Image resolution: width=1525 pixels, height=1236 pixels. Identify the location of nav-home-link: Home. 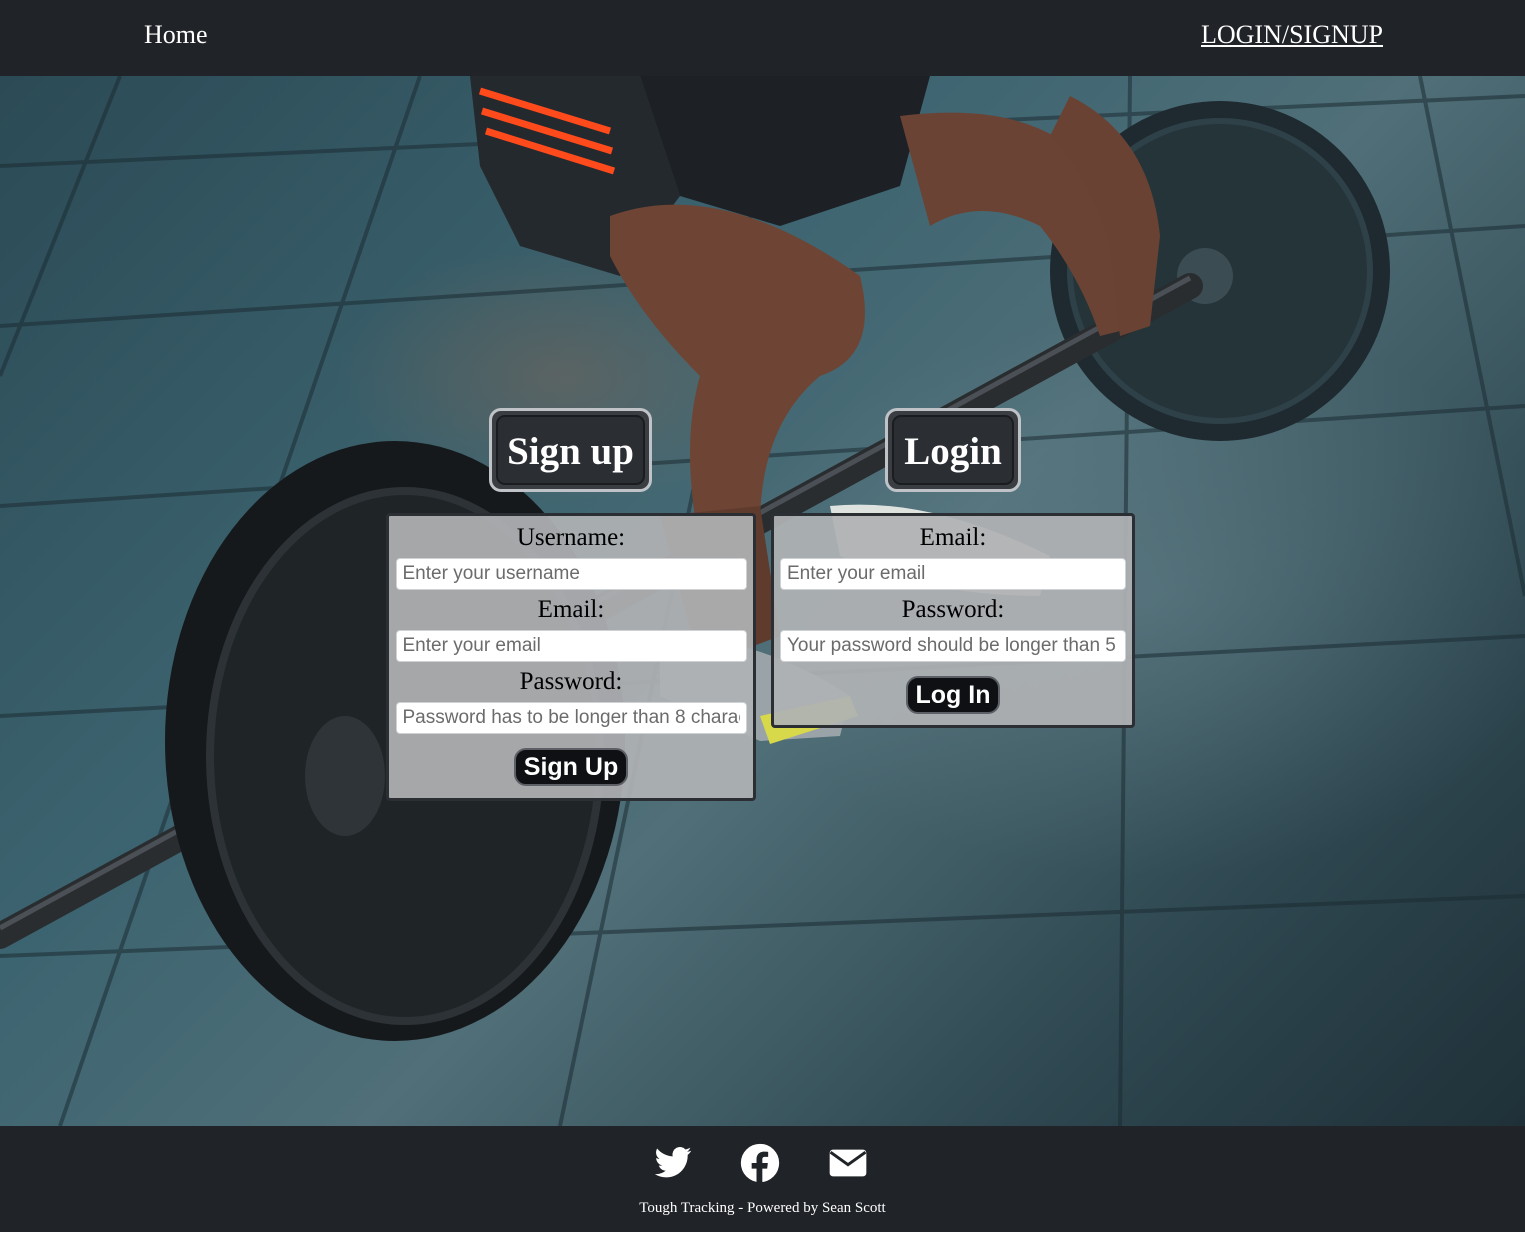
(176, 35).